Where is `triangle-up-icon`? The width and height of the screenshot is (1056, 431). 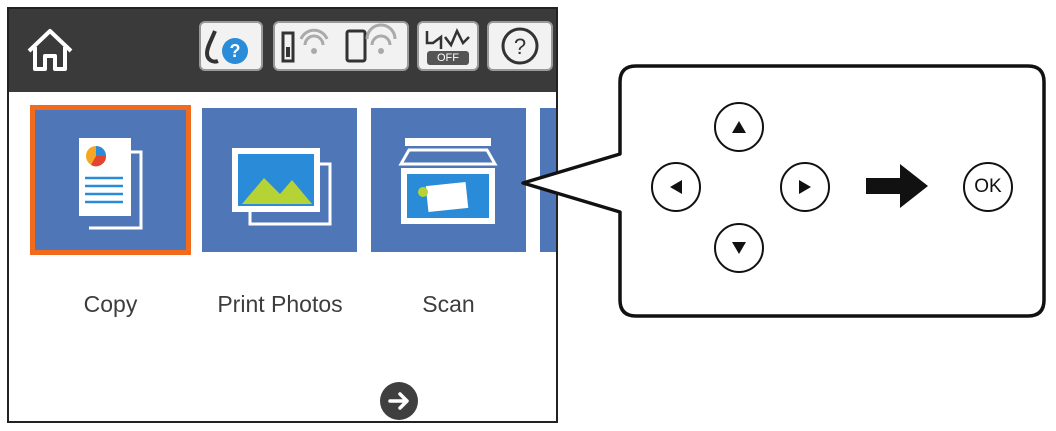
triangle-up-icon is located at coordinates (739, 127).